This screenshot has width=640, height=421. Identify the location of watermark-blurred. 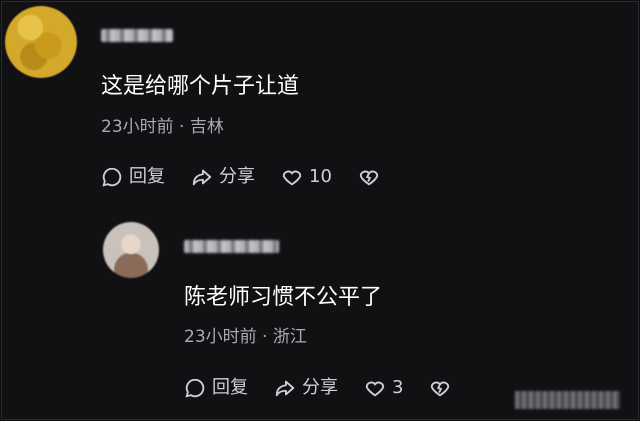
(567, 400).